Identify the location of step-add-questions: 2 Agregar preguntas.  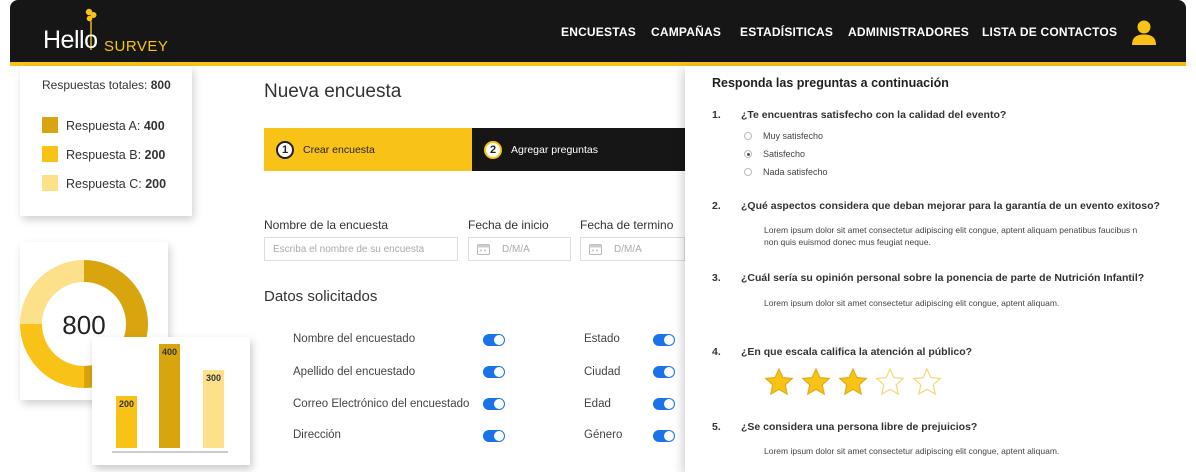
(578, 149).